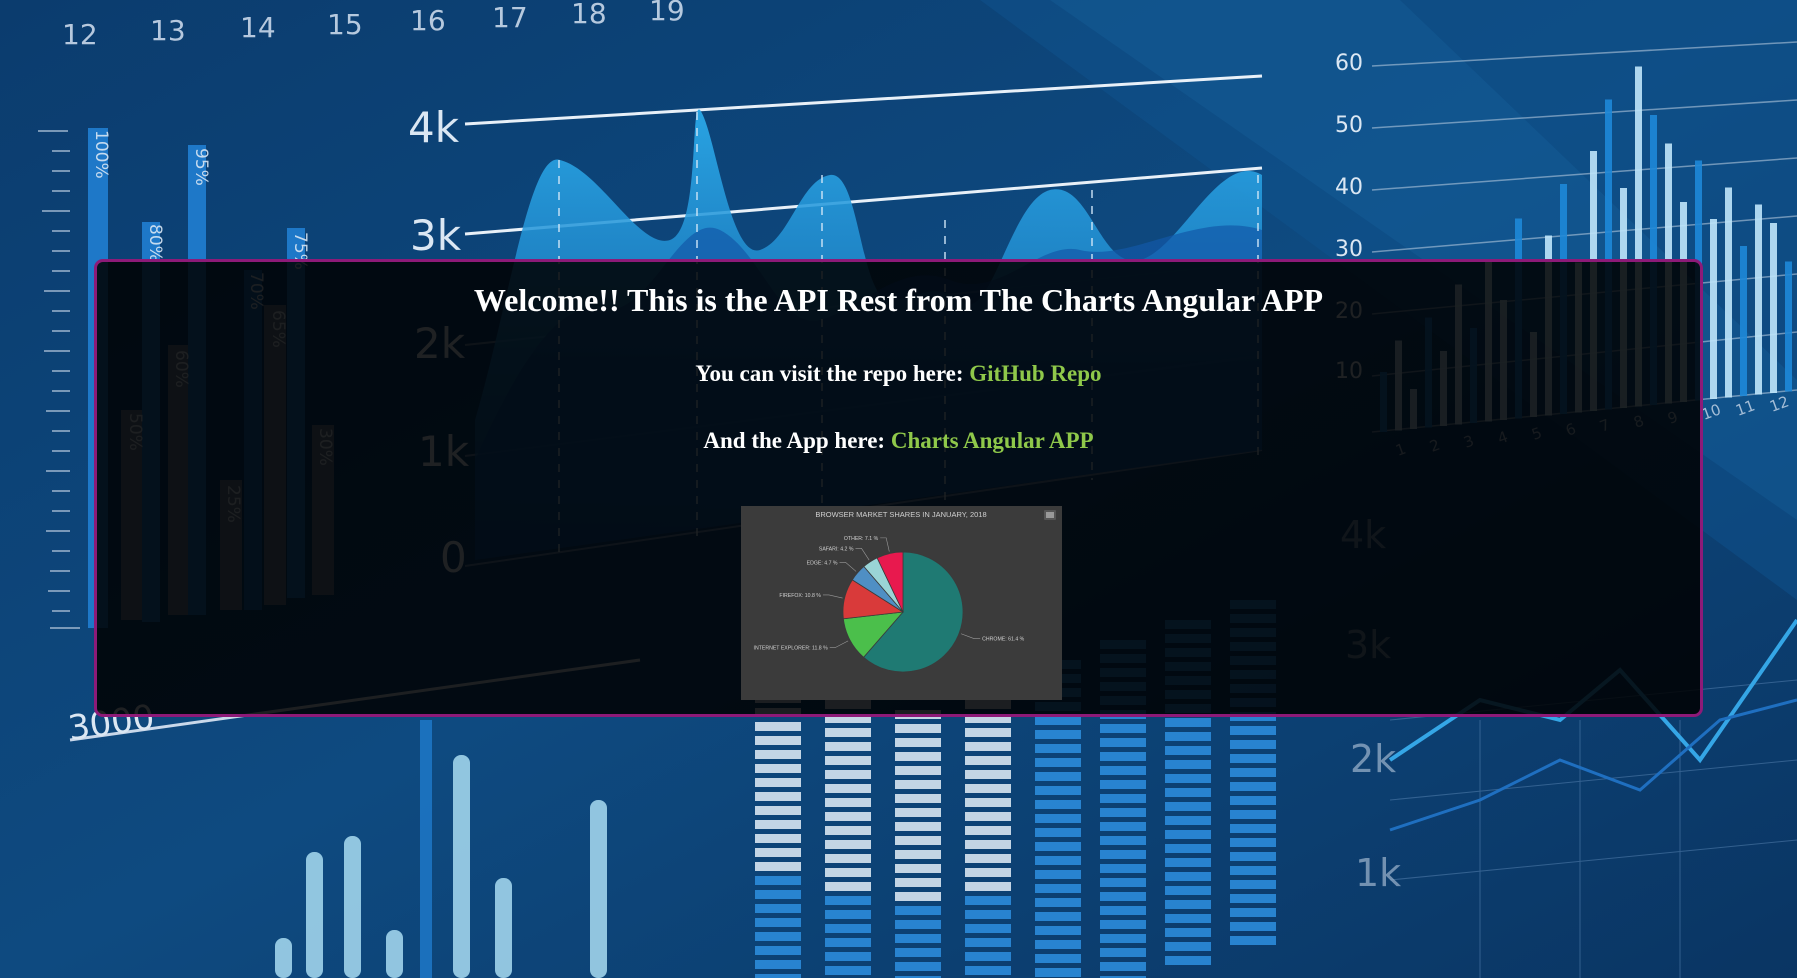  I want to click on pie-label: FIREFOX: 10.8 %, so click(800, 596).